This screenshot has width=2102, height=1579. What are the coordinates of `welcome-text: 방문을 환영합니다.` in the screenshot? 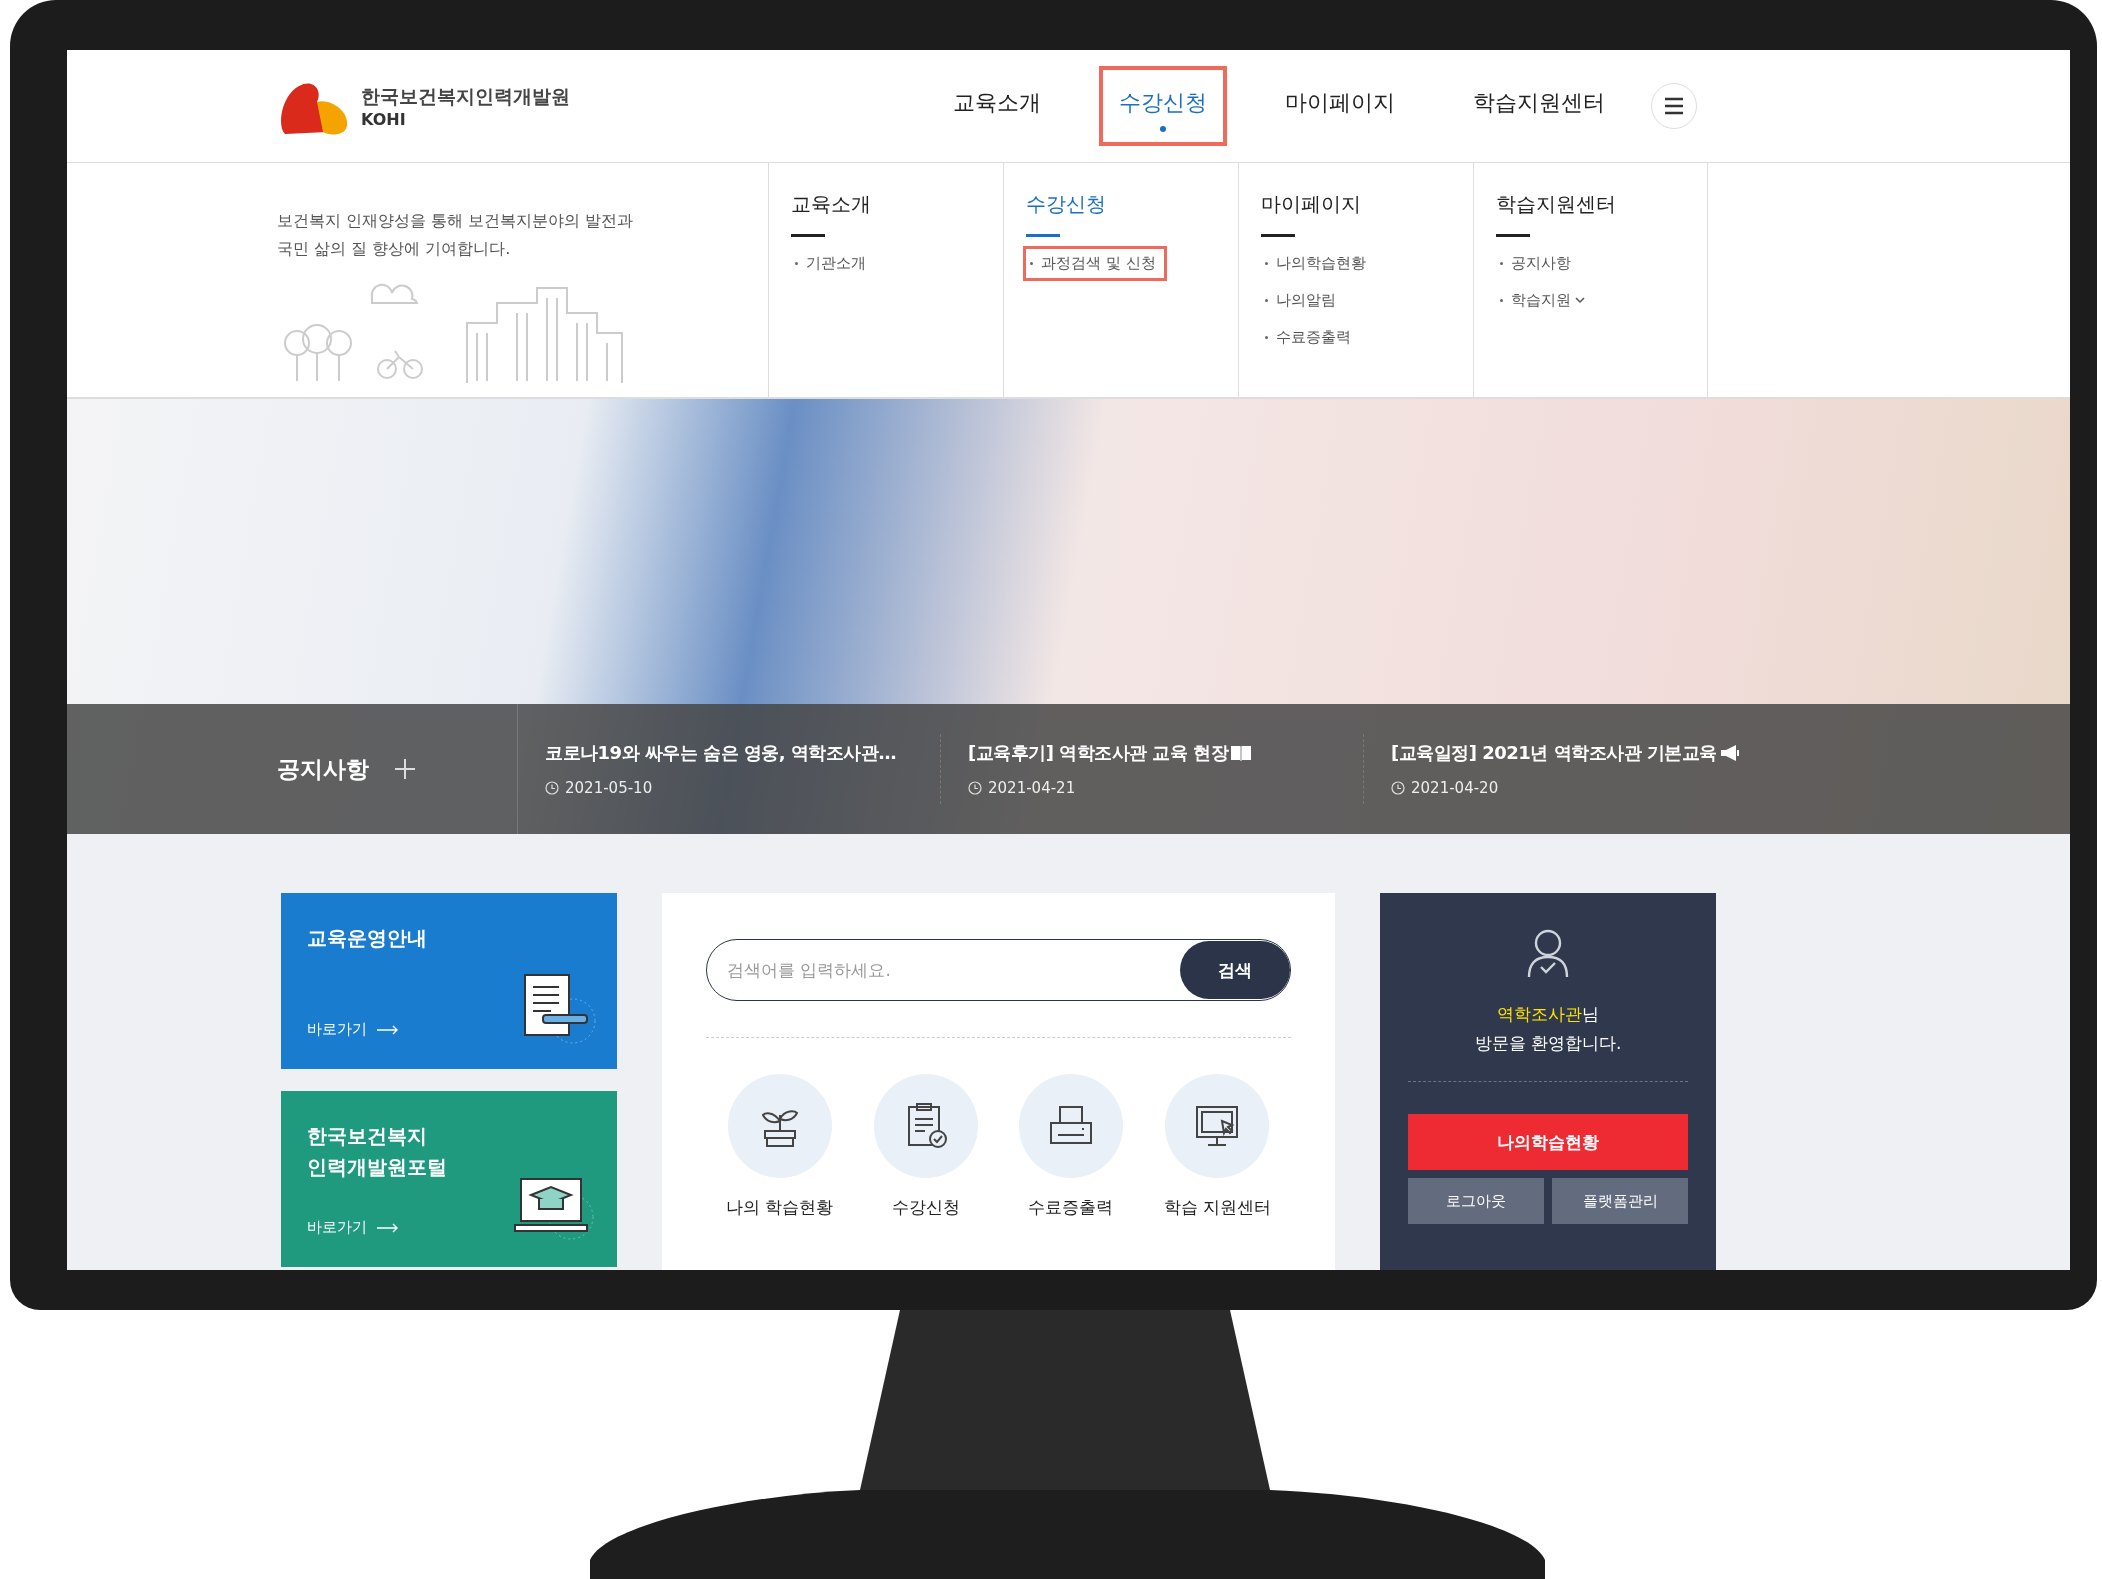 It's located at (1548, 1043).